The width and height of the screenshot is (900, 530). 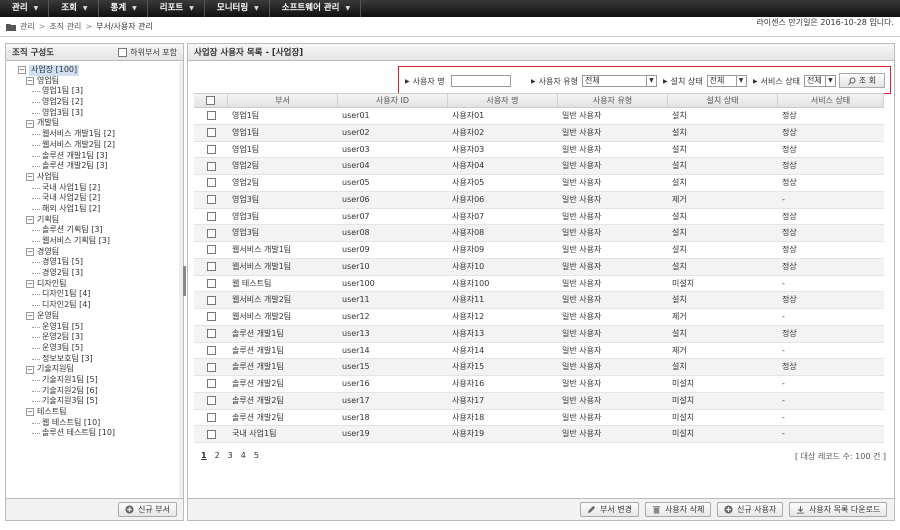 What do you see at coordinates (230, 455) in the screenshot?
I see `page-link: 3` at bounding box center [230, 455].